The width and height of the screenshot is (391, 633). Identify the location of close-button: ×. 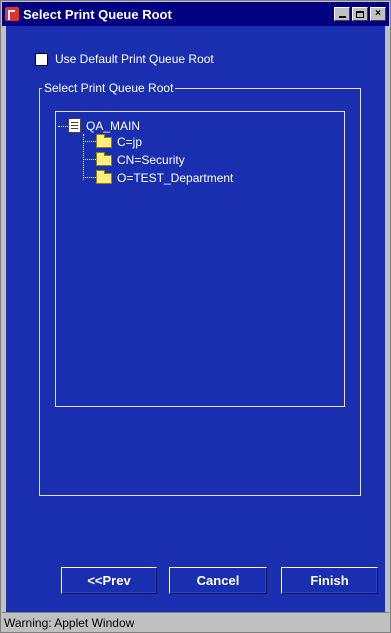
(378, 14).